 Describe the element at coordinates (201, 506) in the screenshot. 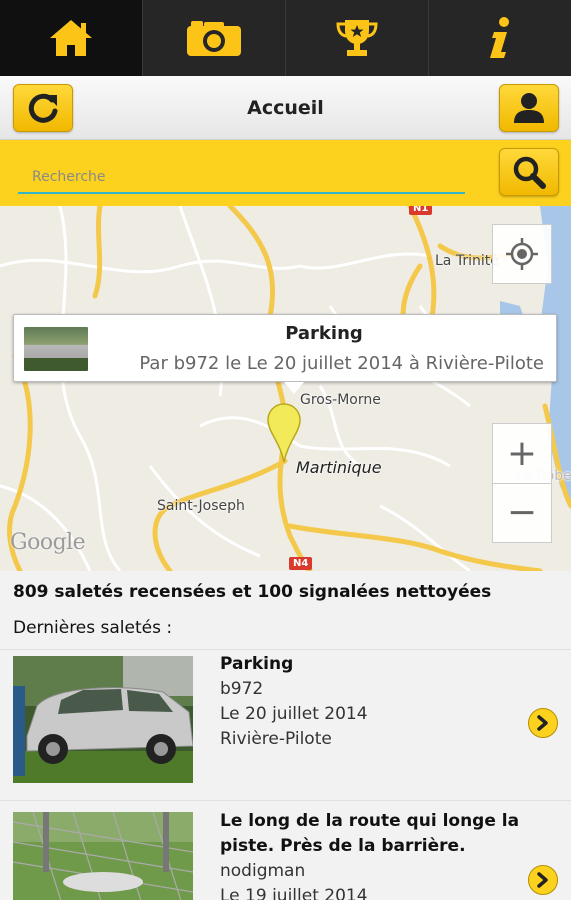

I see `map-label-saint-joseph: Saint-Joseph` at that location.